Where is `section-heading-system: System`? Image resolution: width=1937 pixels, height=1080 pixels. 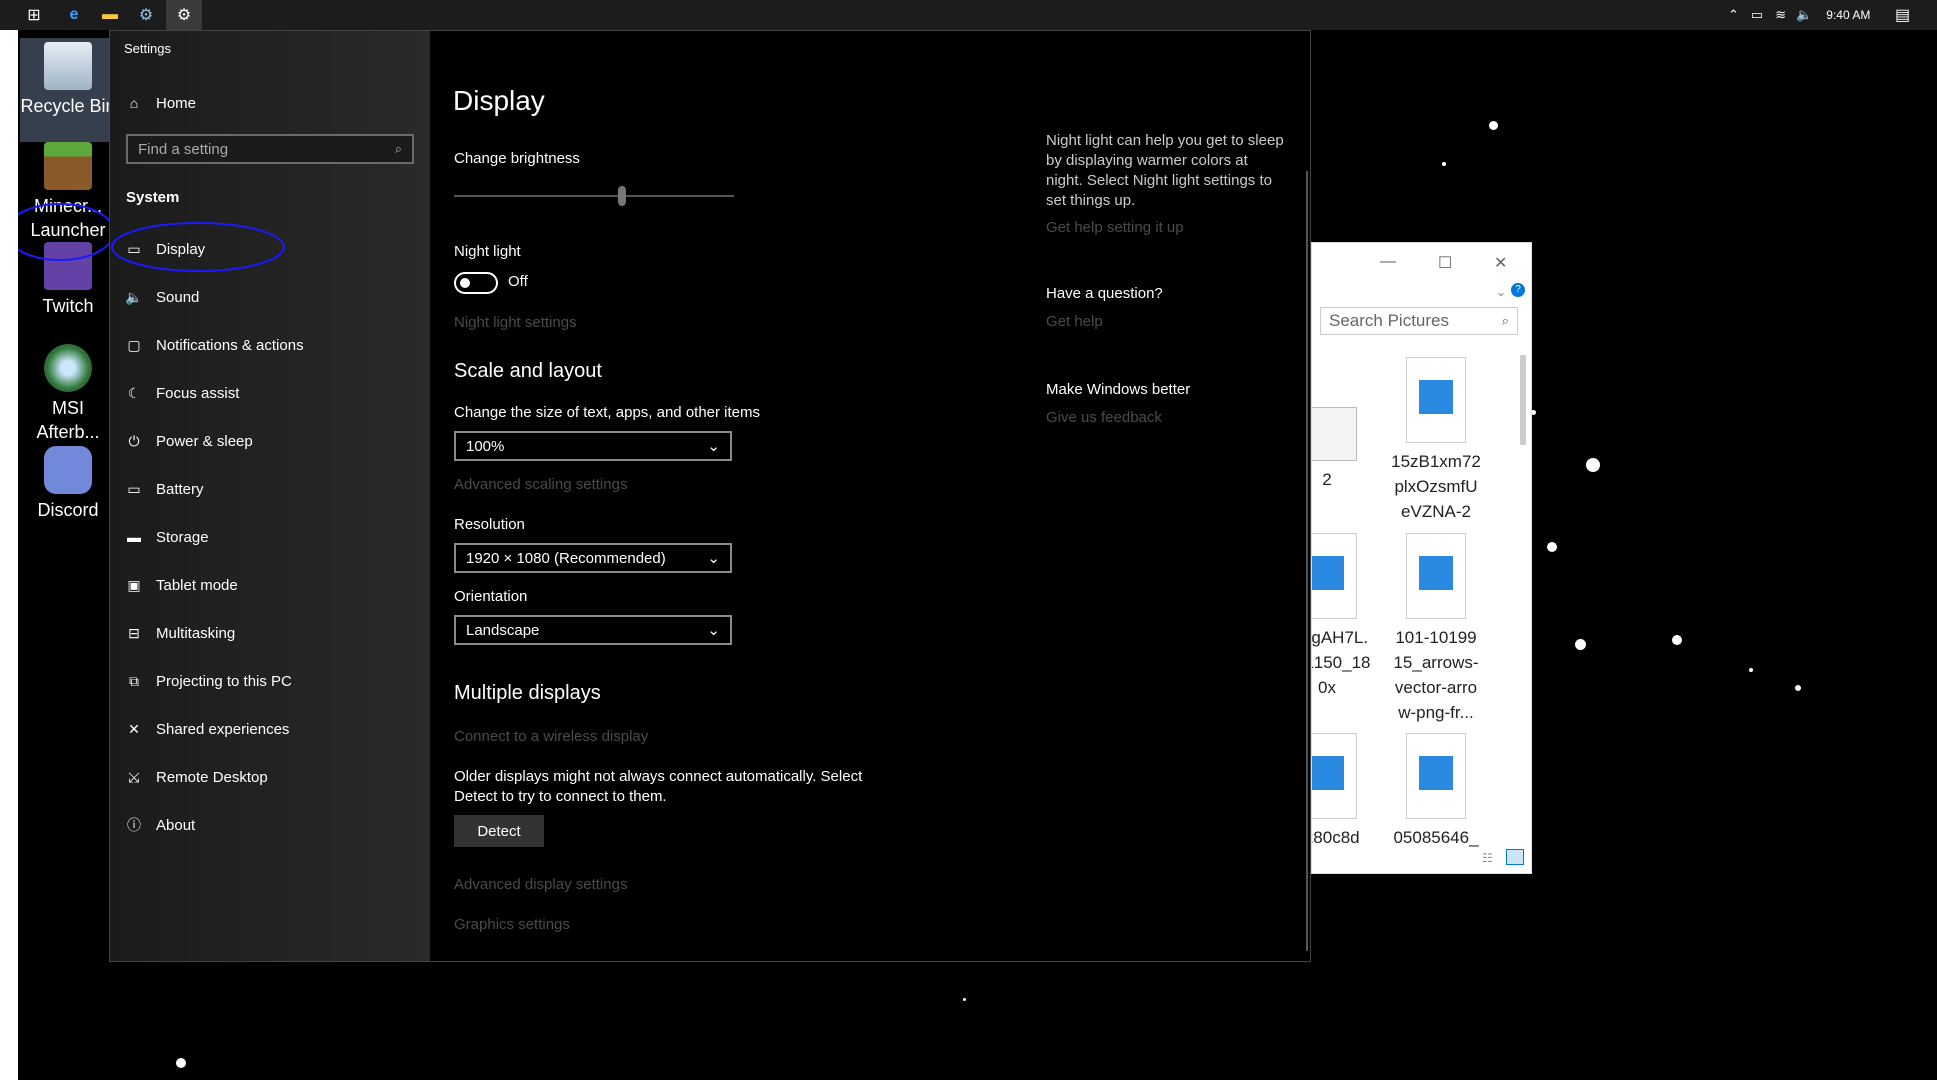
section-heading-system: System is located at coordinates (153, 197).